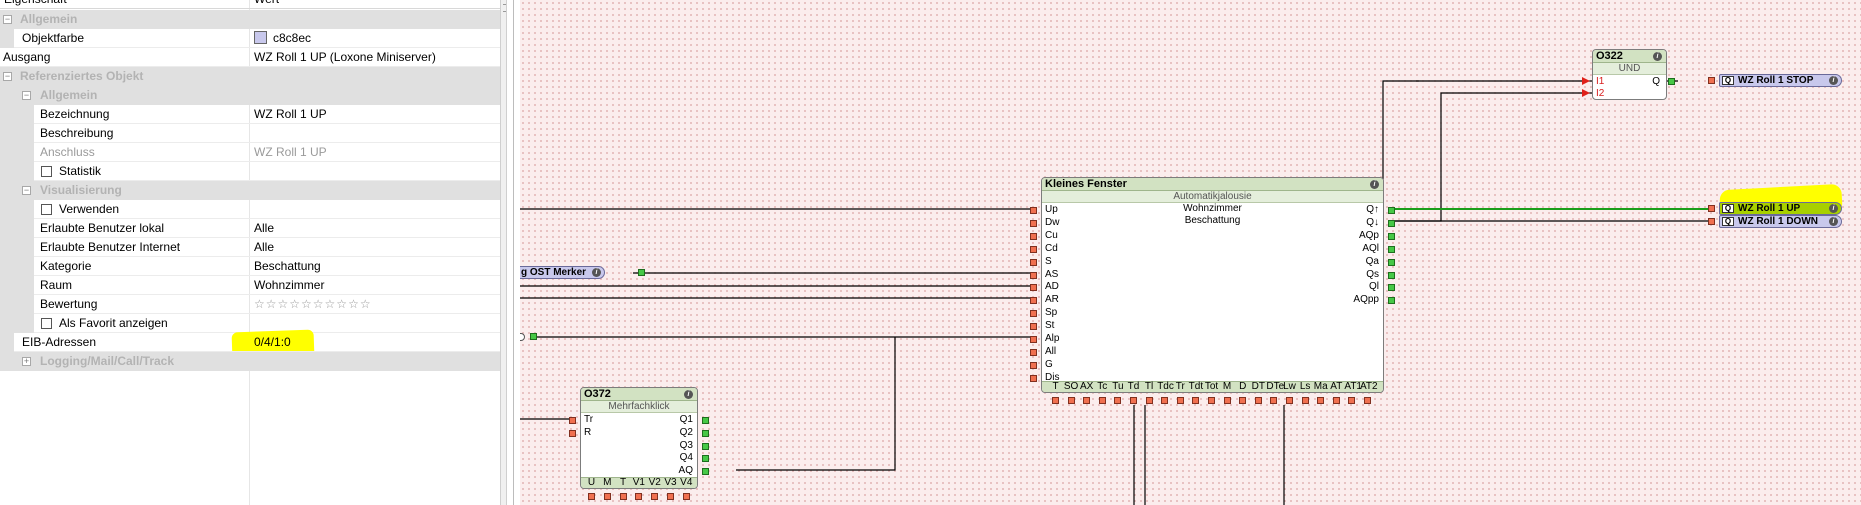  I want to click on param-dte: DTe, so click(1275, 386).